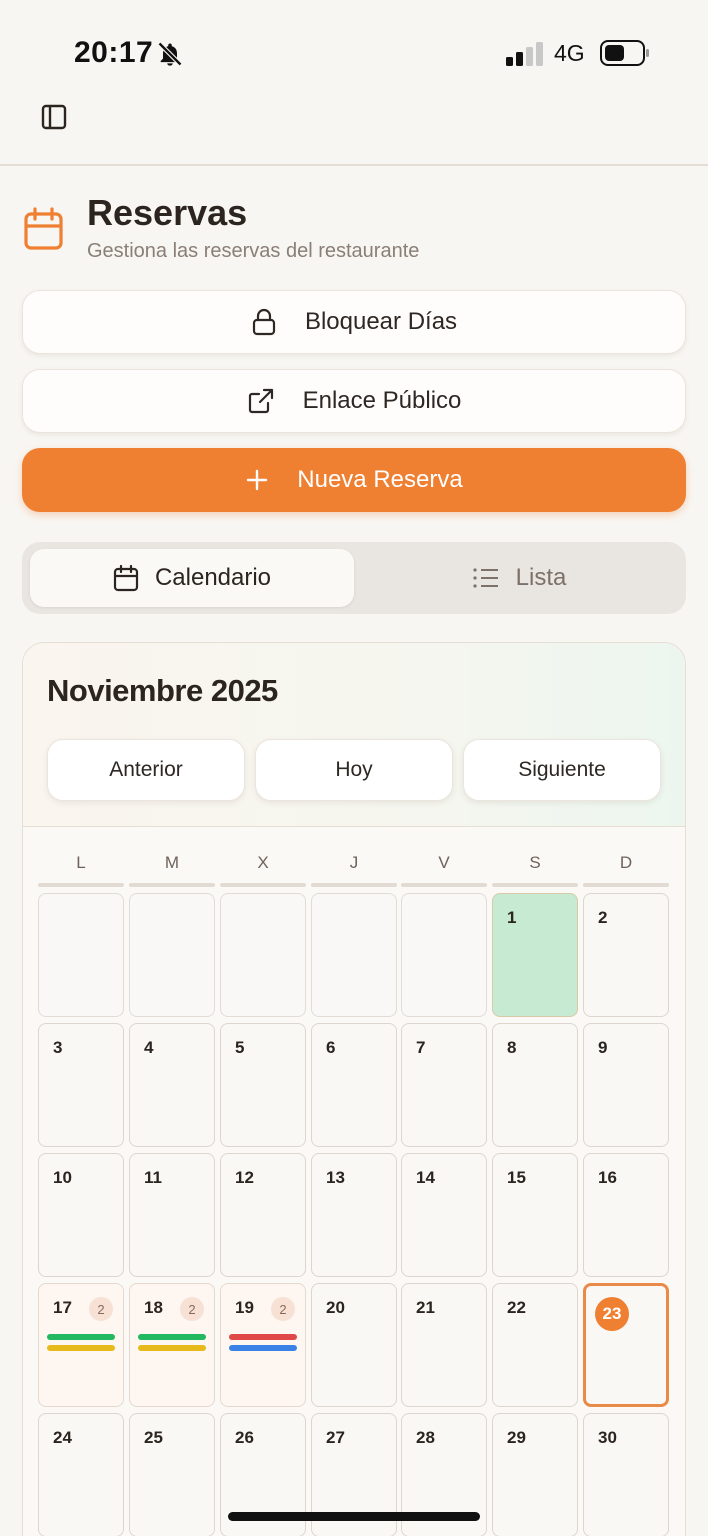  What do you see at coordinates (569, 53) in the screenshot?
I see `network-label: 4G` at bounding box center [569, 53].